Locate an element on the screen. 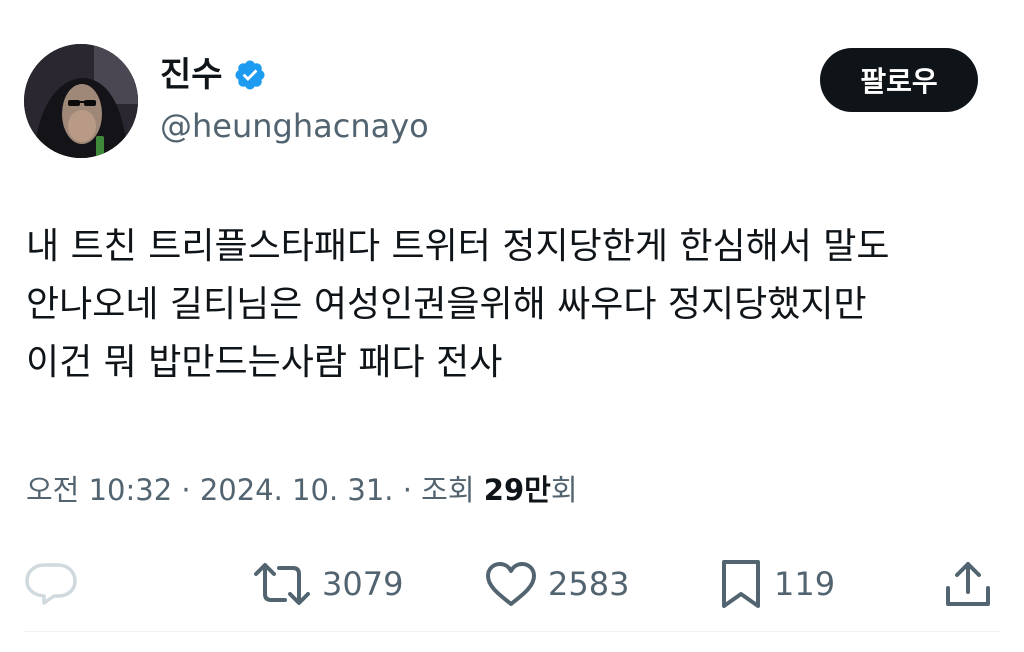  retweet-count: 3079 is located at coordinates (363, 584).